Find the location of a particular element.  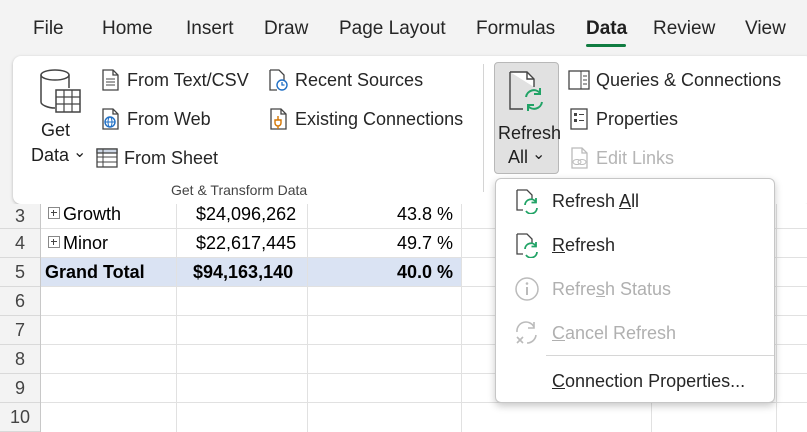

get-transform-group-label: Get & Transform Data is located at coordinates (239, 190).